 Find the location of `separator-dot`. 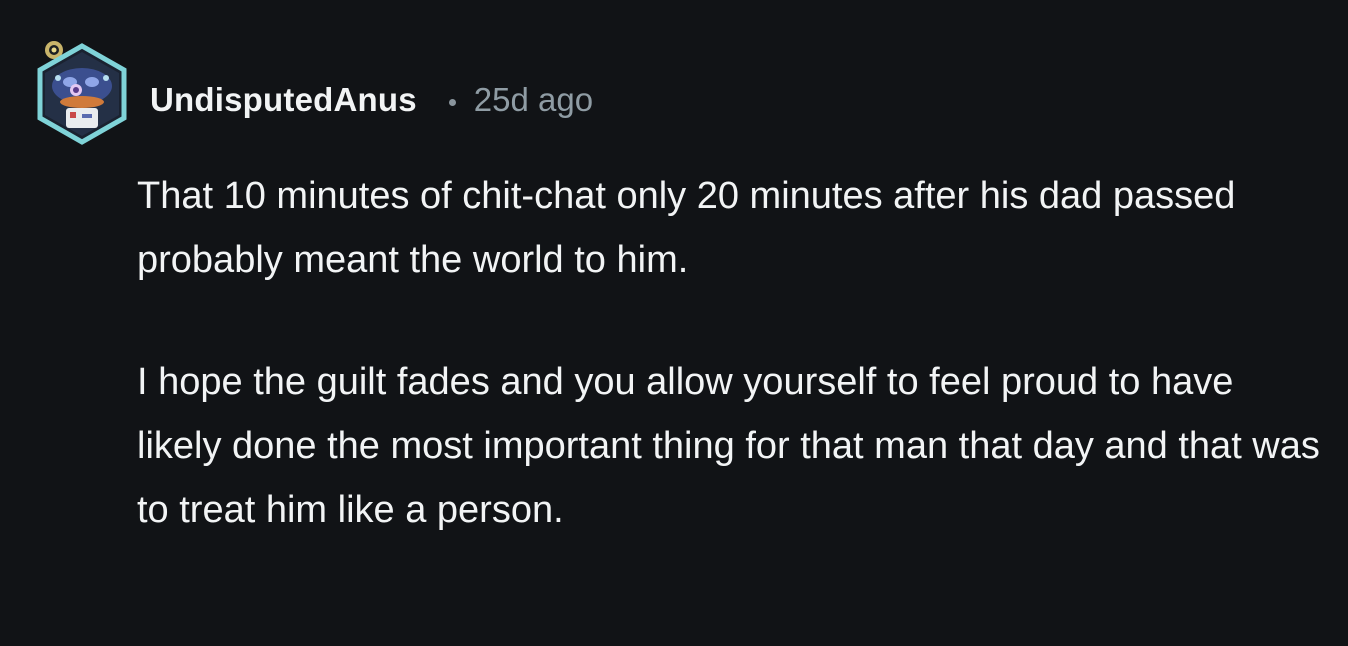

separator-dot is located at coordinates (452, 102).